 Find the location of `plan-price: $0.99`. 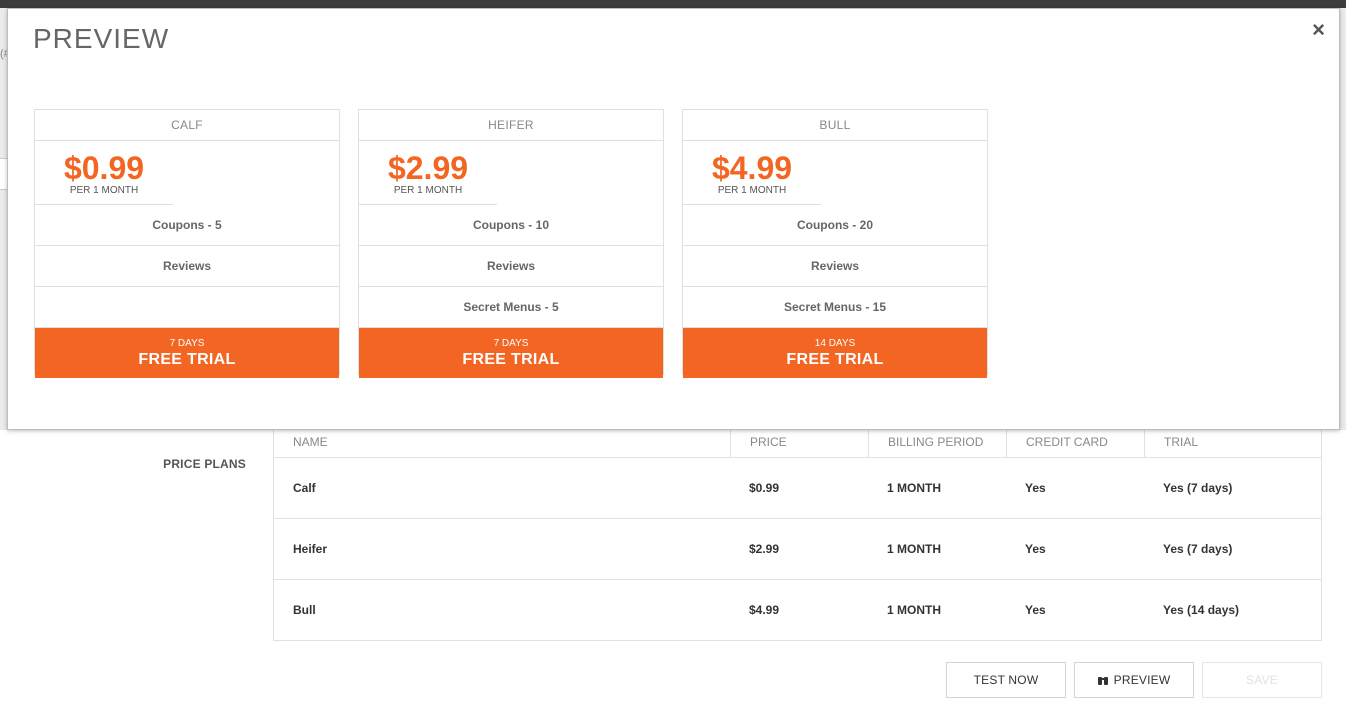

plan-price: $0.99 is located at coordinates (764, 488).